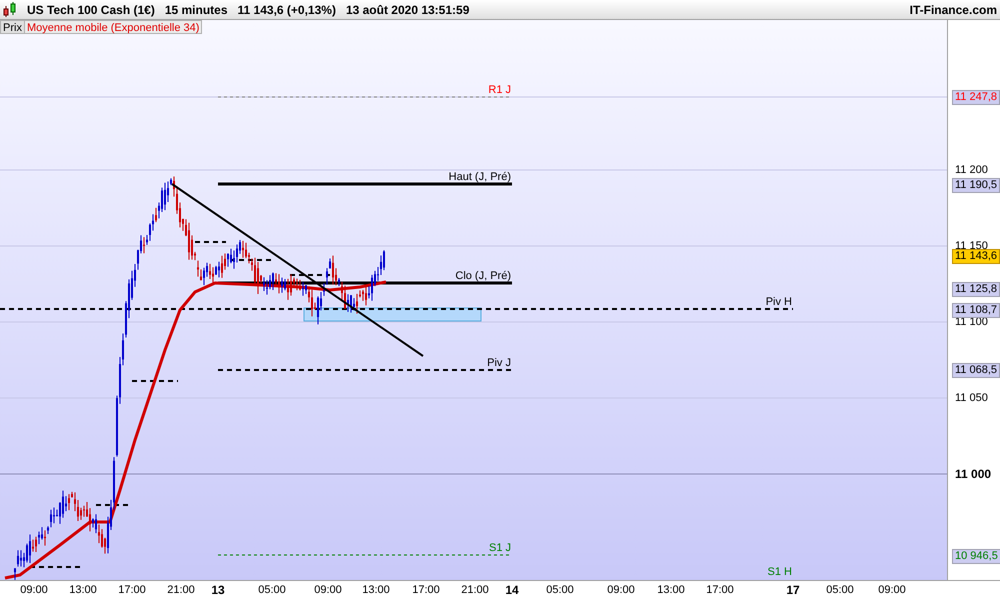  What do you see at coordinates (976, 556) in the screenshot?
I see `price-tag: 10 946,5` at bounding box center [976, 556].